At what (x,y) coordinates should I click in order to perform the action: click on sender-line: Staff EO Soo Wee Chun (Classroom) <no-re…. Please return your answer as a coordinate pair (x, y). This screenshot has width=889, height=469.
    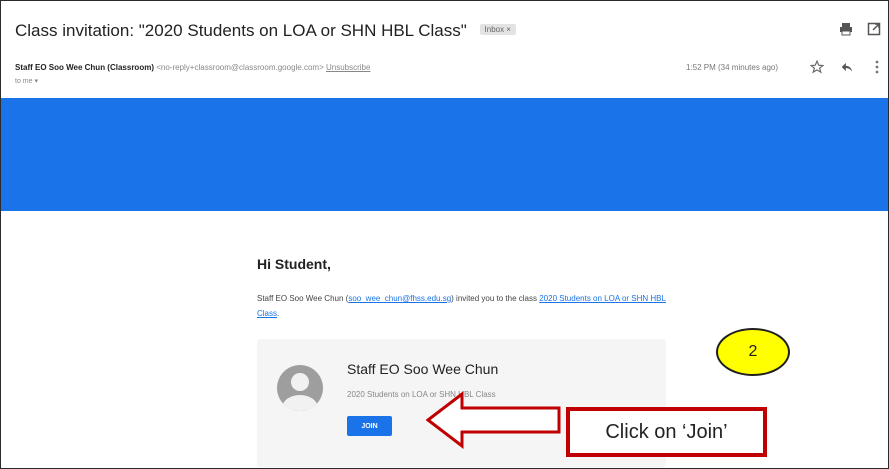
    Looking at the image, I should click on (192, 67).